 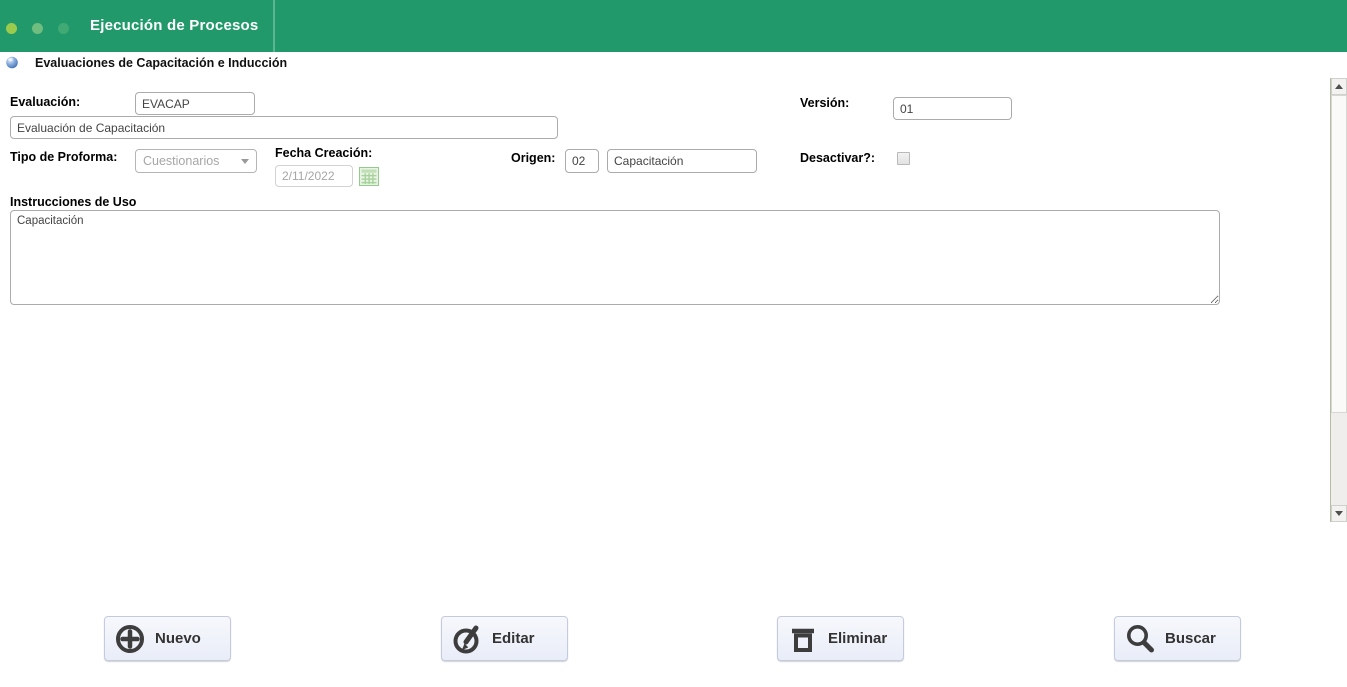 I want to click on eliminar-button-label: Eliminar, so click(x=858, y=638).